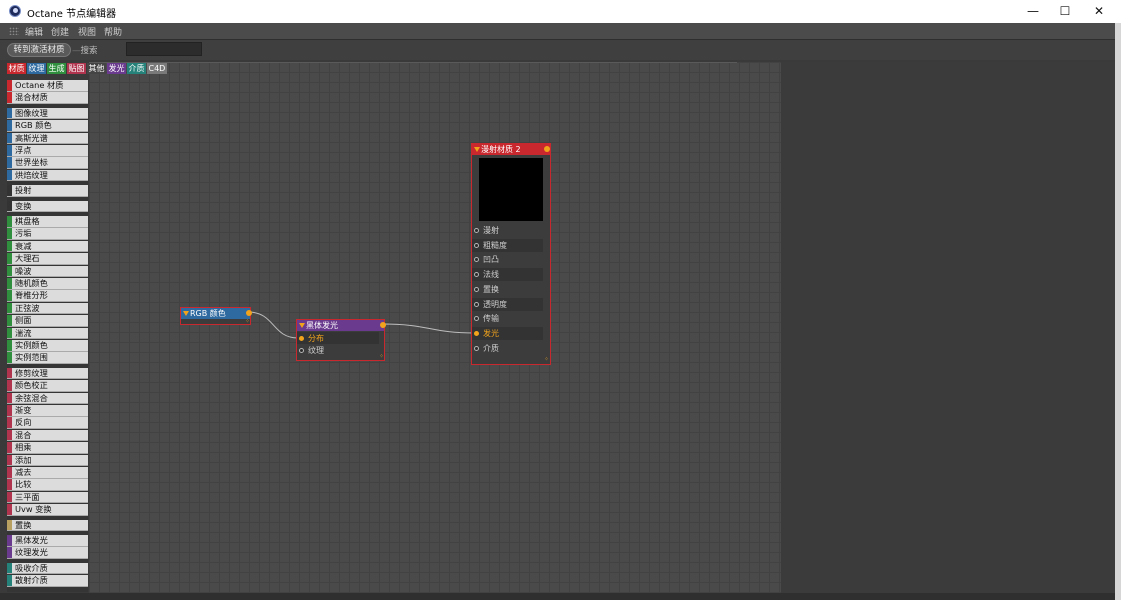 This screenshot has height=600, width=1121. What do you see at coordinates (208, 313) in the screenshot?
I see `rgb-node-title: RGB 颜色` at bounding box center [208, 313].